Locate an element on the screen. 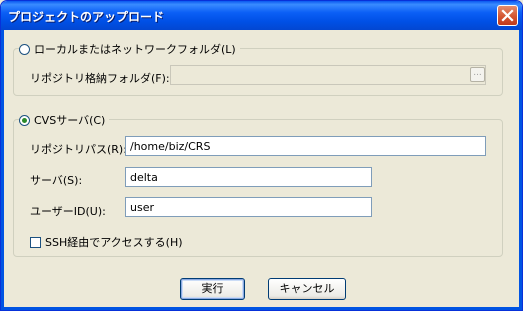  ssh-checkbox-row: SSH経由でアクセスする(H) is located at coordinates (106, 242).